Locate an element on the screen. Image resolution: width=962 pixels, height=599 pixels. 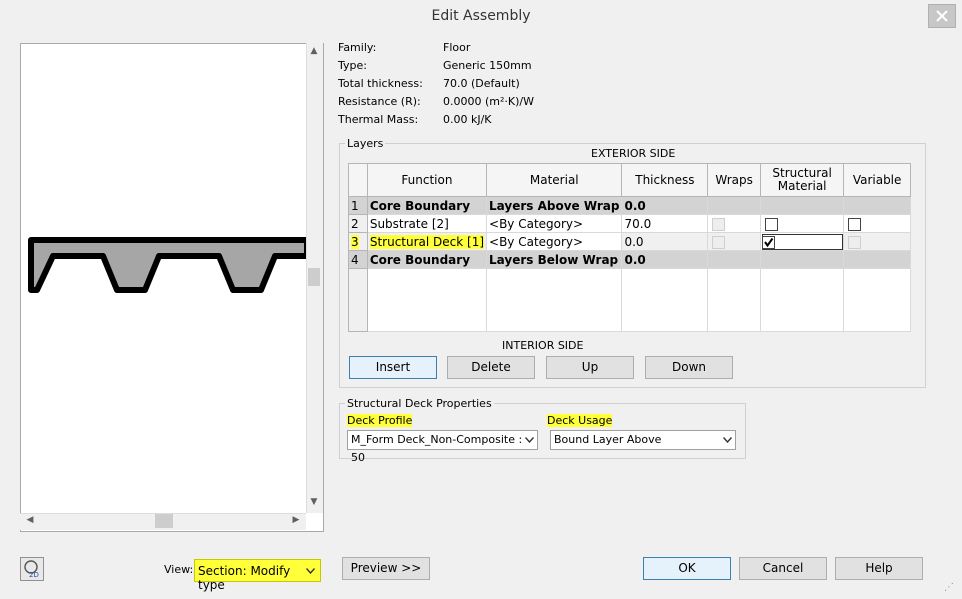
ok-button: OK is located at coordinates (687, 568).